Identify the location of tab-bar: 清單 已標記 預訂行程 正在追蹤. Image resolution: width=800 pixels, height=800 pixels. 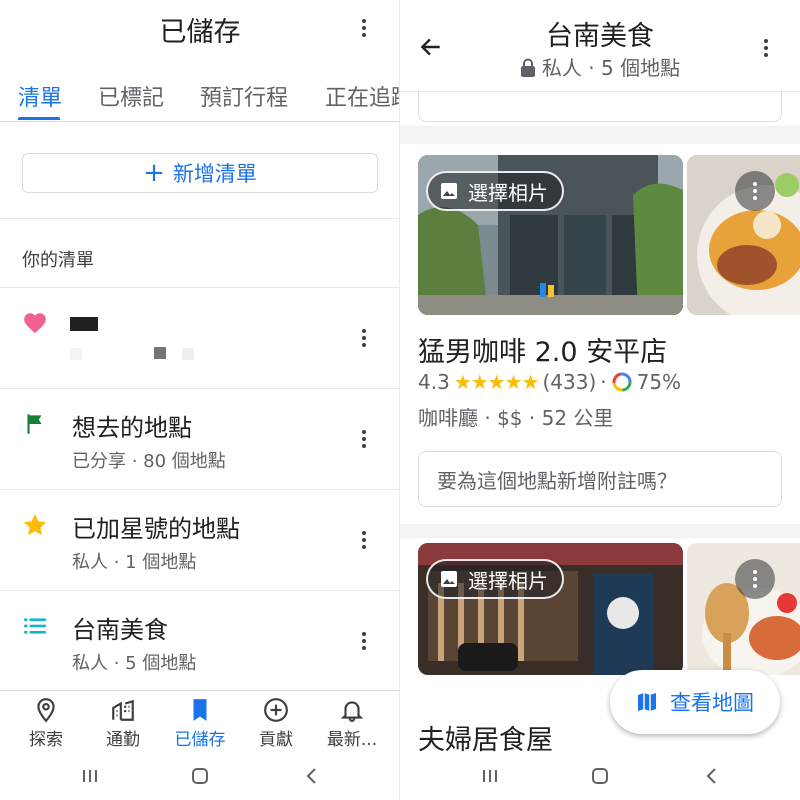
(199, 99).